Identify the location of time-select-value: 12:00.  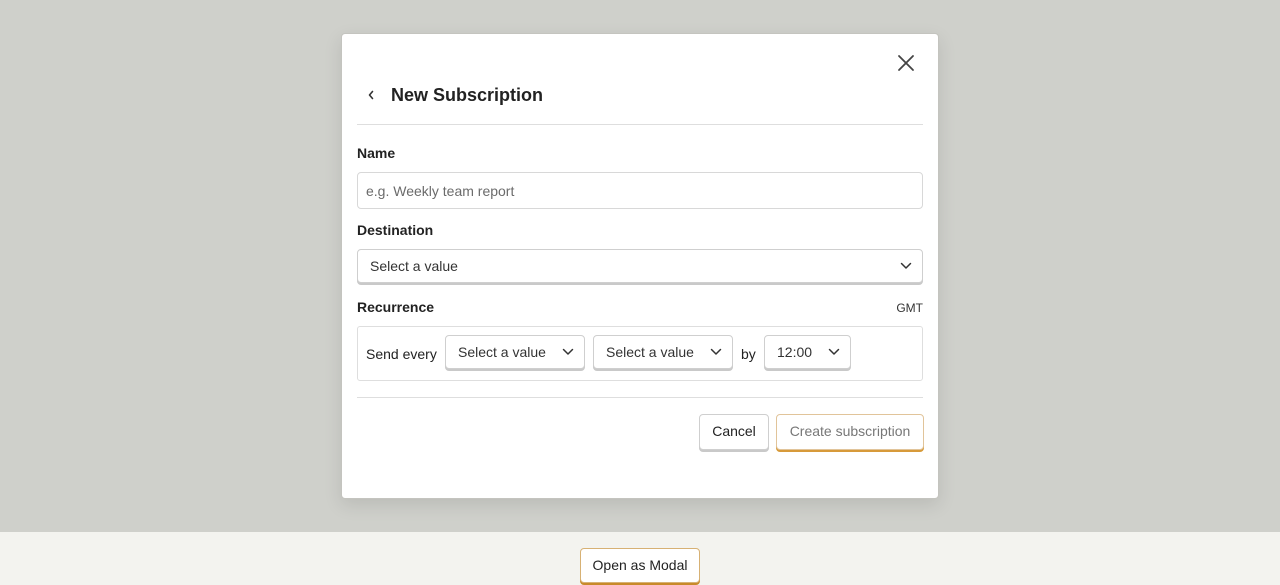
(795, 352).